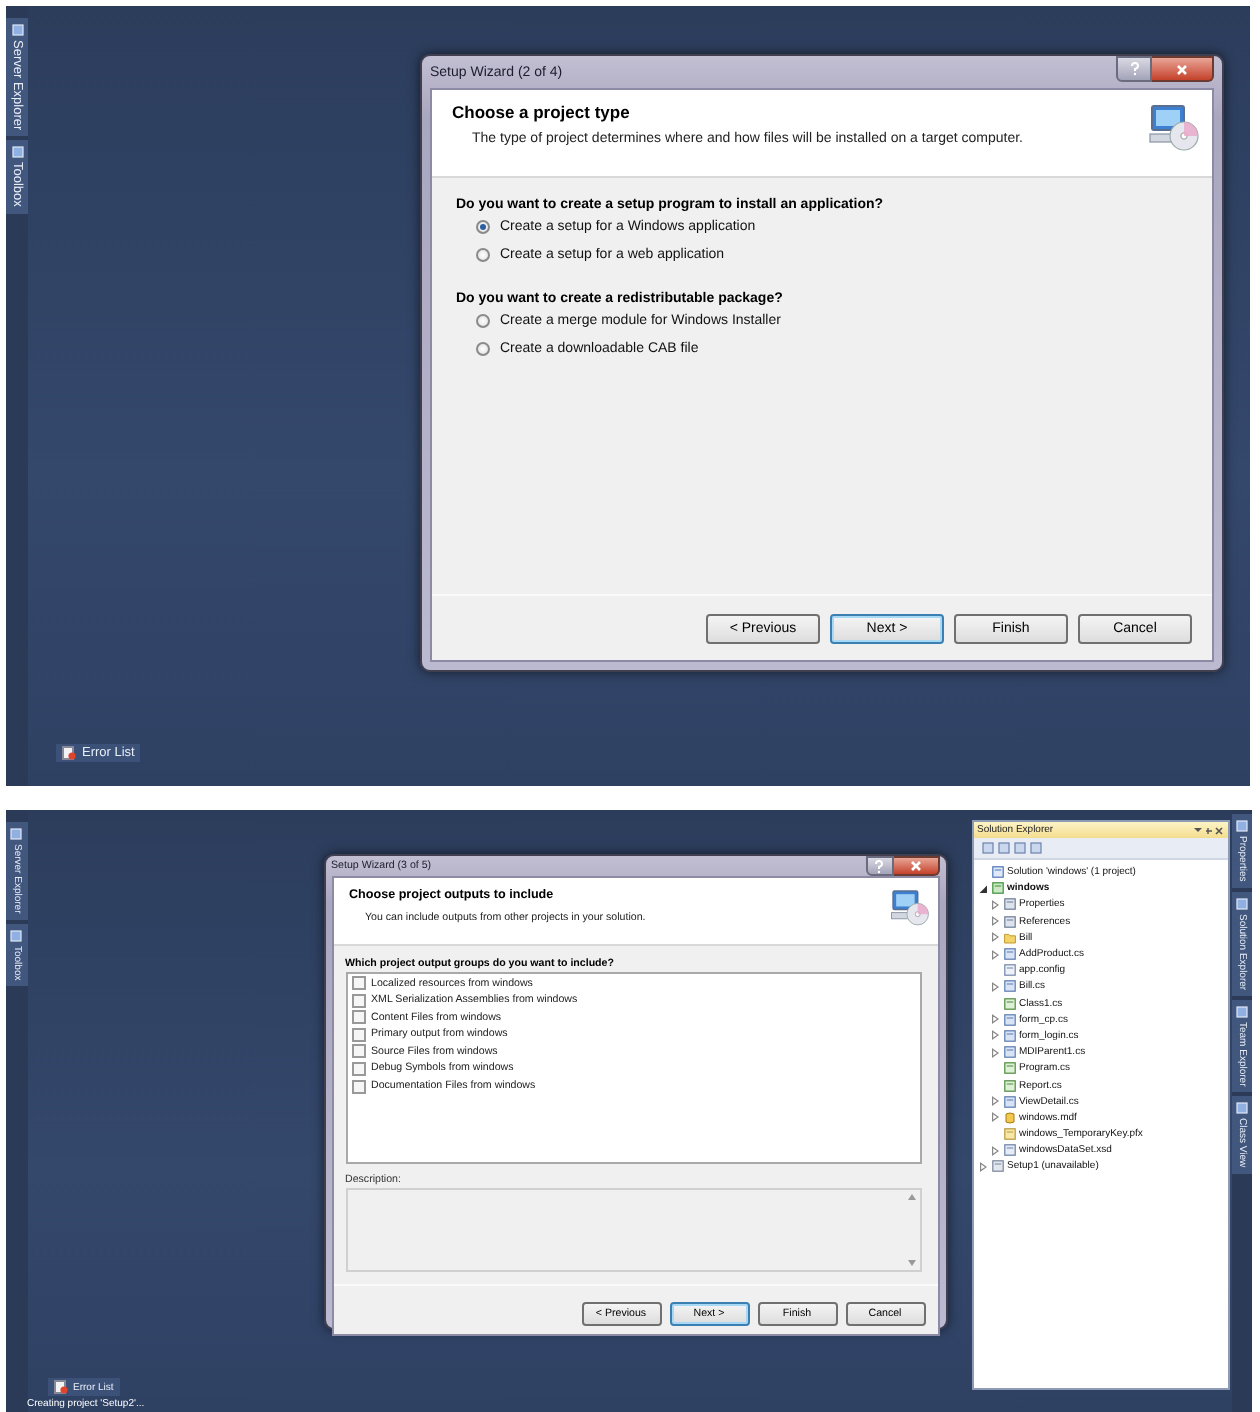 Image resolution: width=1260 pixels, height=1412 pixels. I want to click on scroll-down-icon, so click(911, 1263).